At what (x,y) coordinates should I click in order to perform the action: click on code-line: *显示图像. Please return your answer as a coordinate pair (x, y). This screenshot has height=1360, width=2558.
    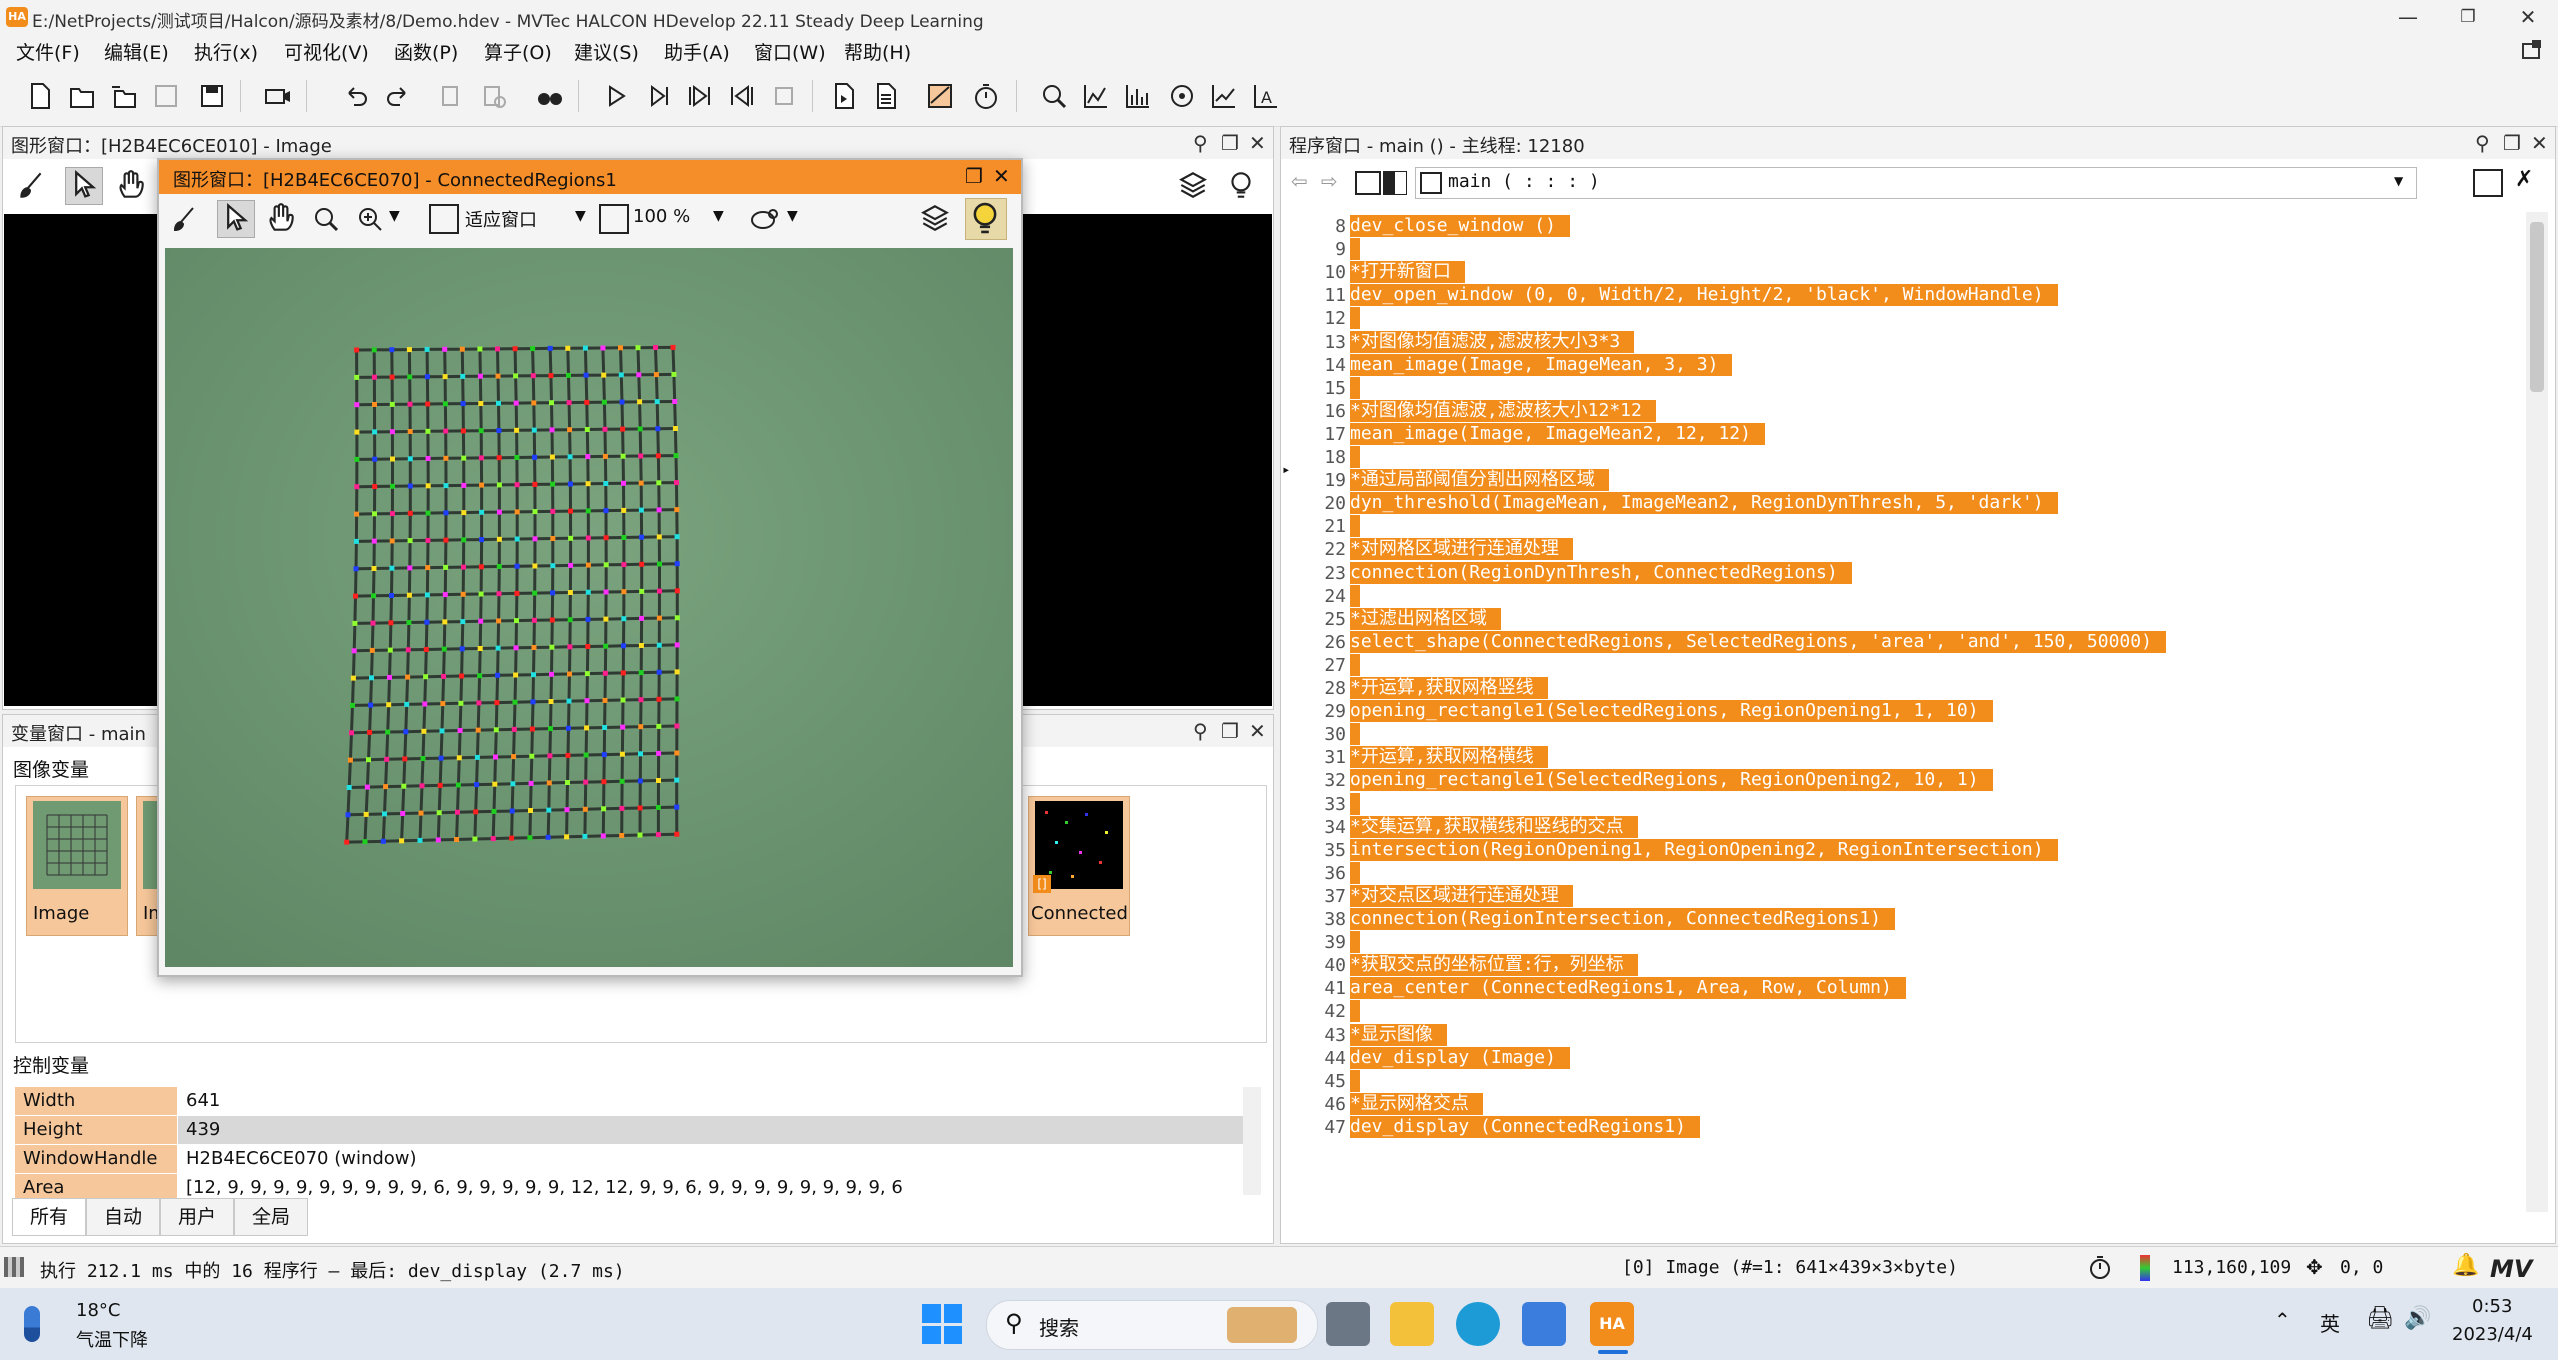
    Looking at the image, I should click on (1398, 1034).